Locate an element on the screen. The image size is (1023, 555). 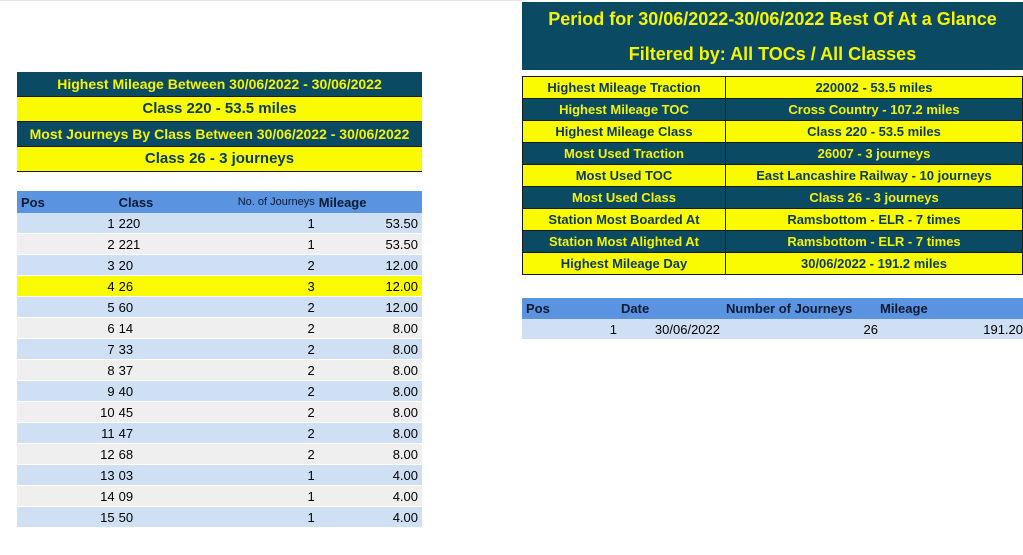
day-header-date: Date is located at coordinates (673, 308).